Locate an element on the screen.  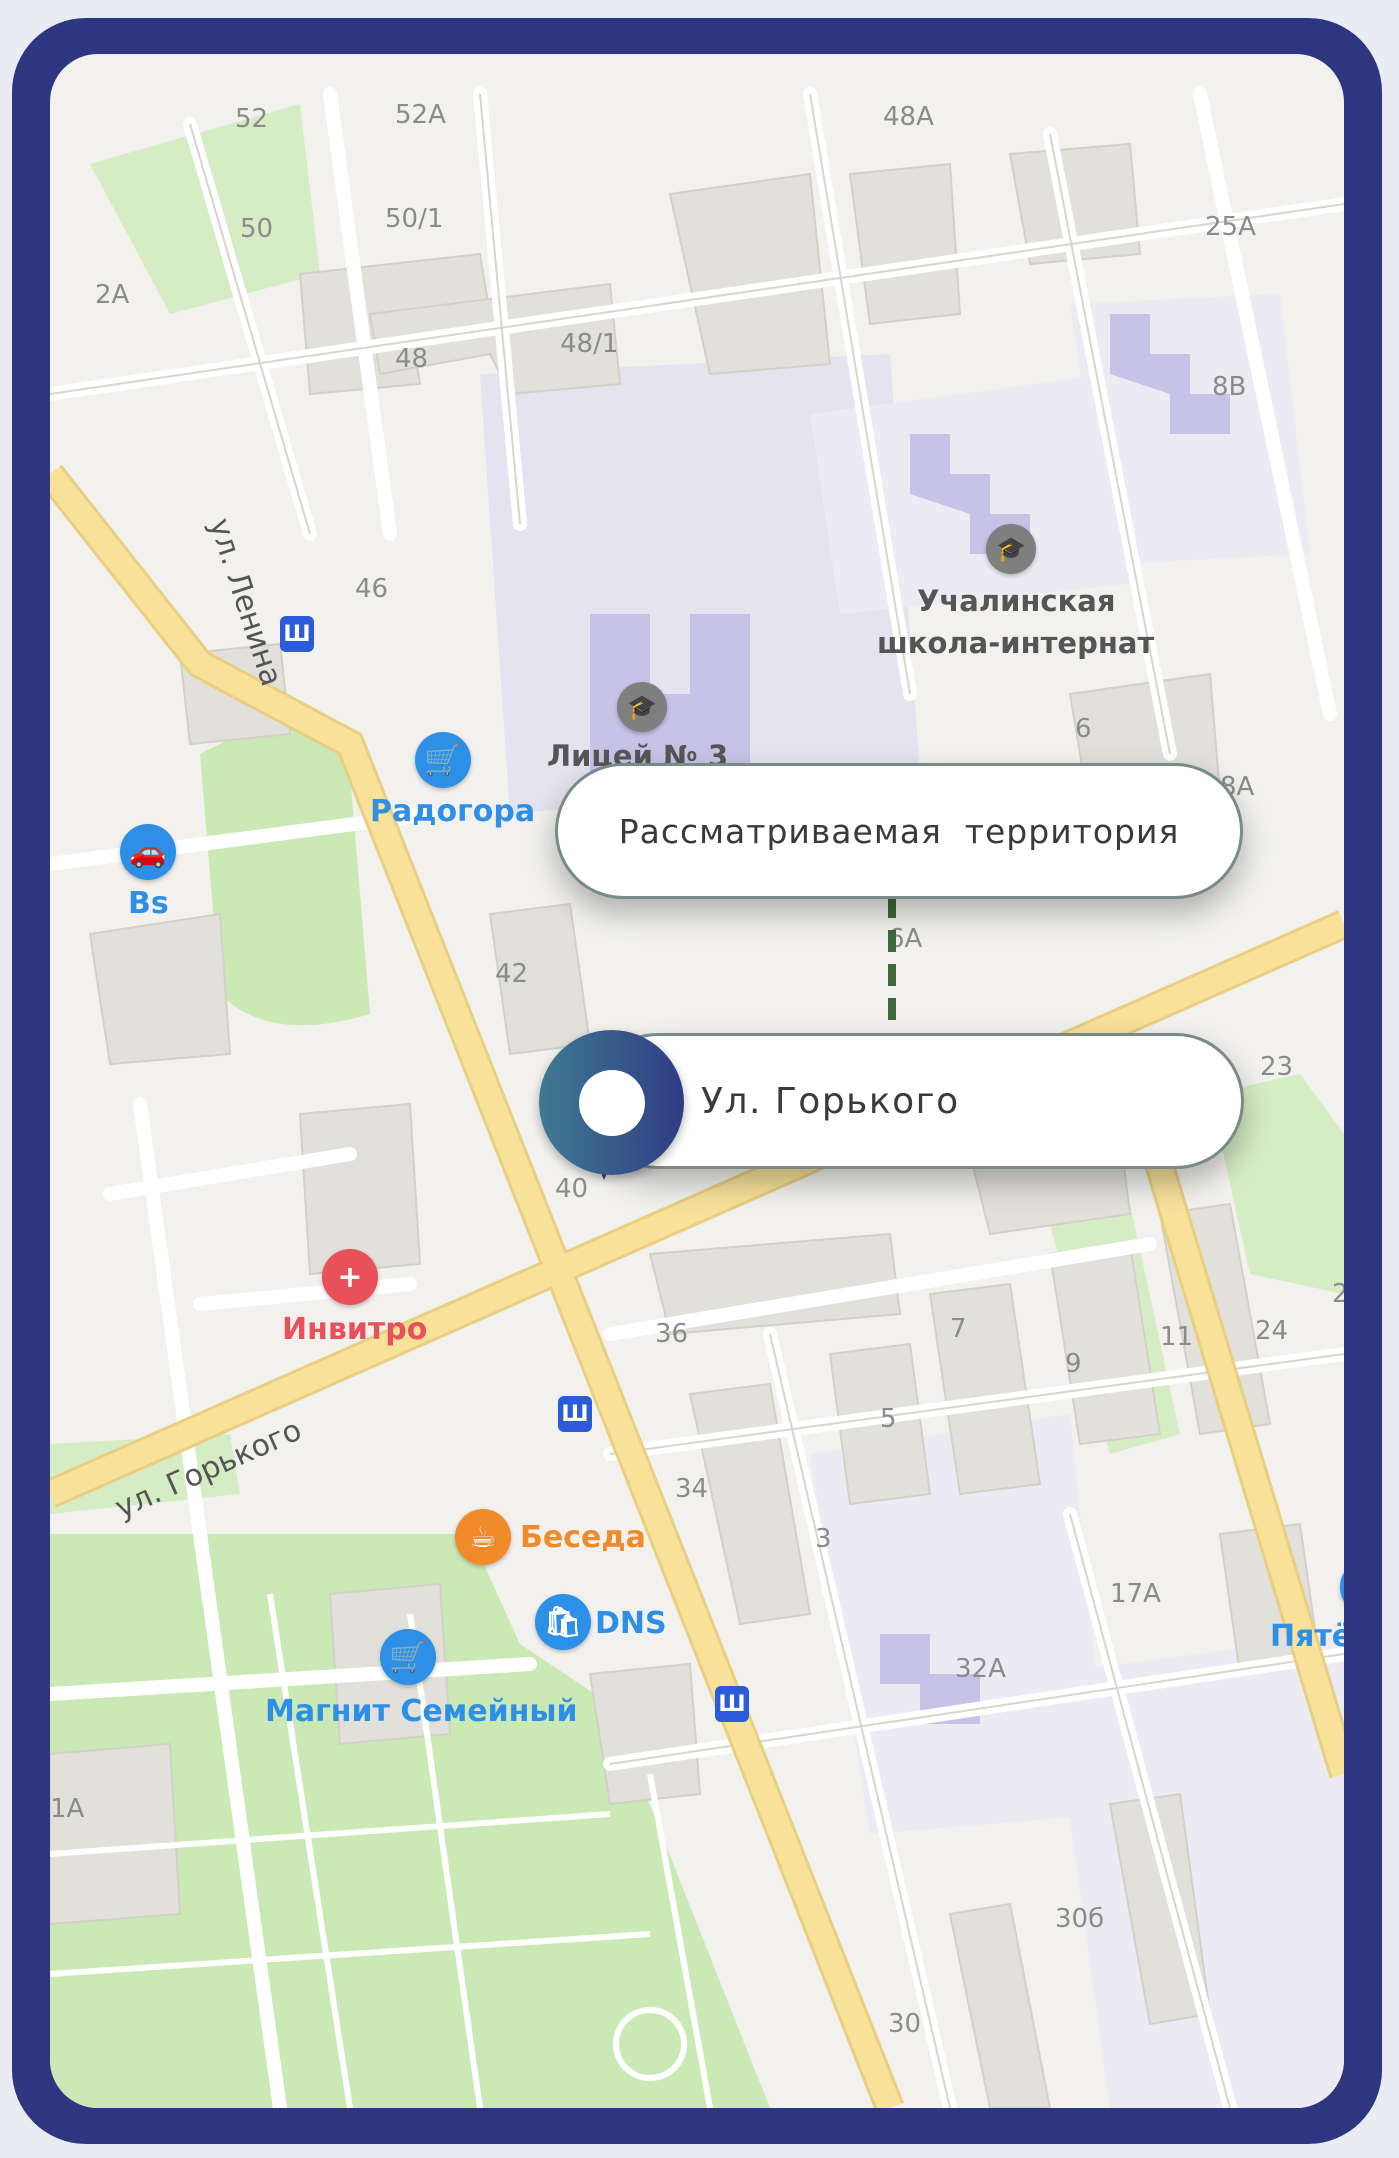
house-number: 17А is located at coordinates (1135, 1594).